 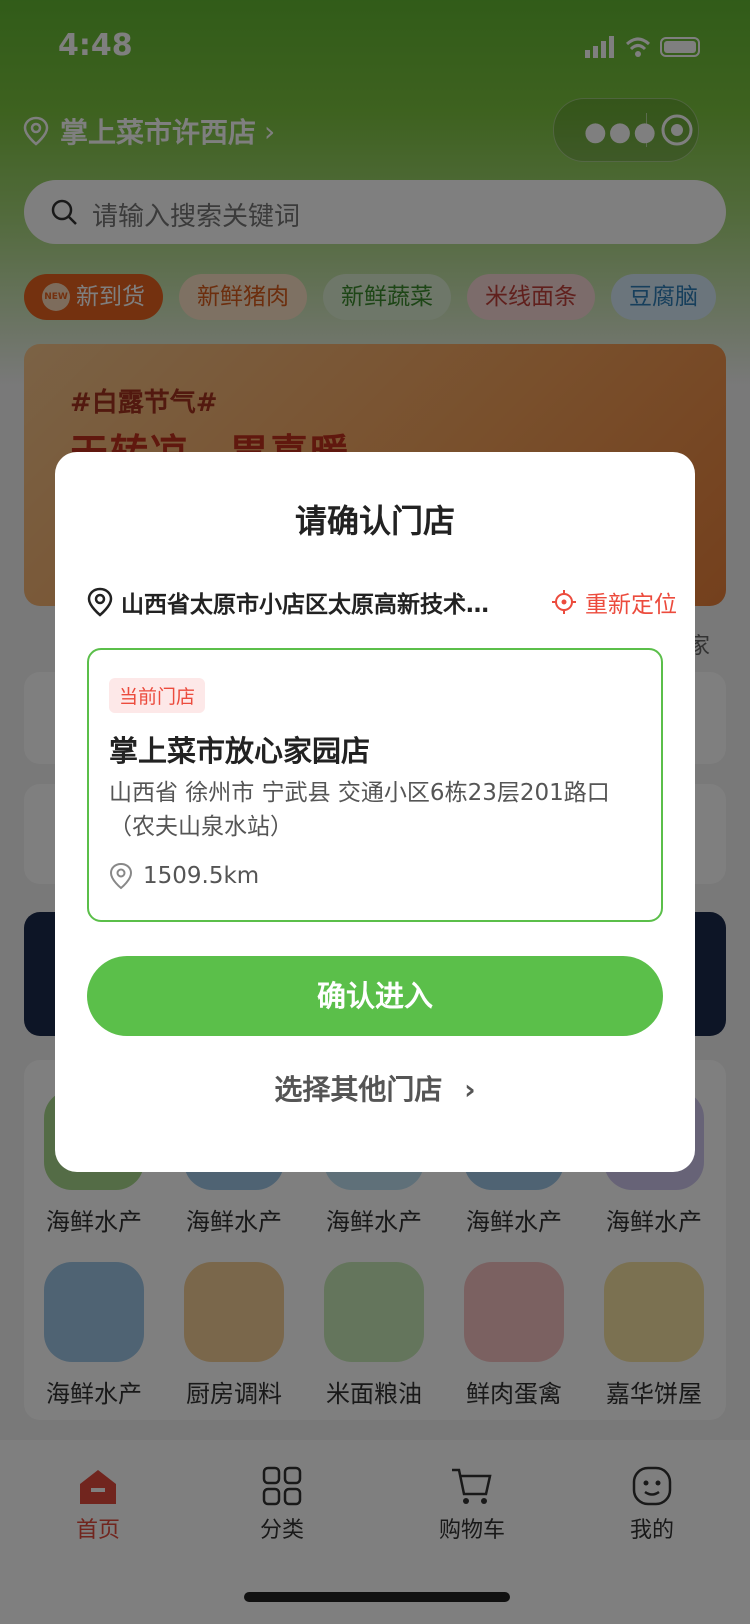 What do you see at coordinates (359, 810) in the screenshot?
I see `store-address: 山西省 徐州市 宁武县 交通小区6栋23层201路口（农夫山泉水站）` at bounding box center [359, 810].